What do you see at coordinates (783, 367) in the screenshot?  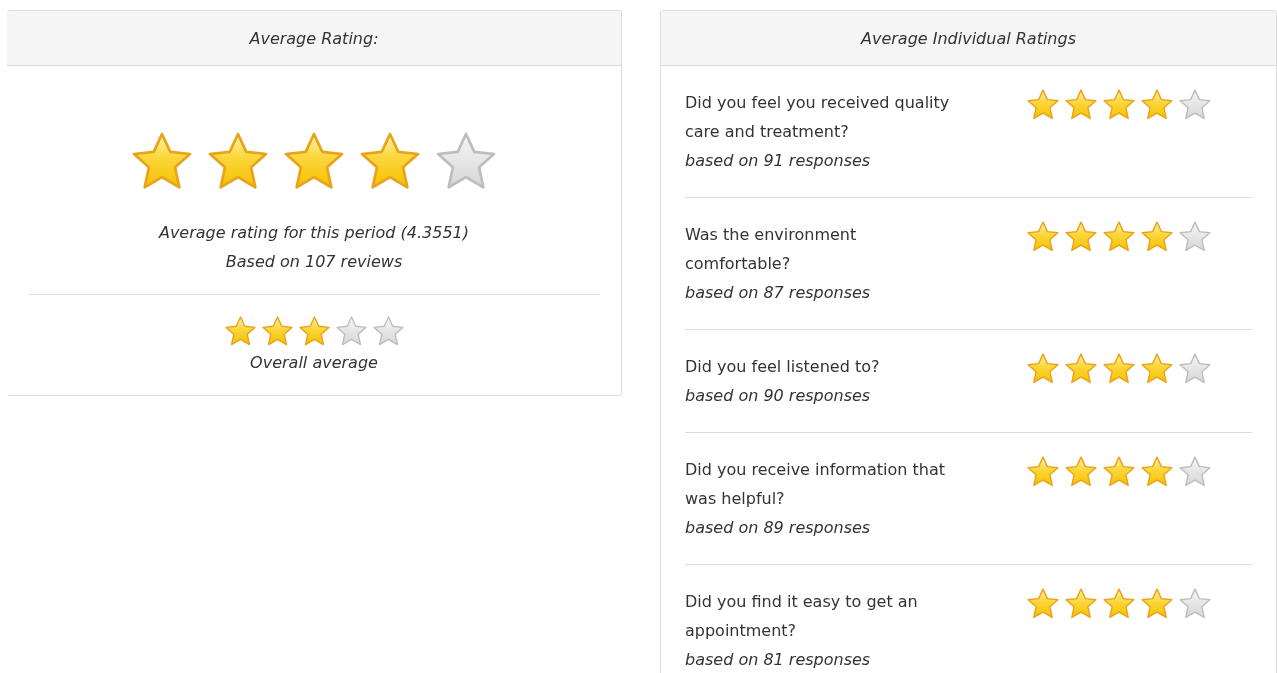 I see `question: Did you feel listened to?` at bounding box center [783, 367].